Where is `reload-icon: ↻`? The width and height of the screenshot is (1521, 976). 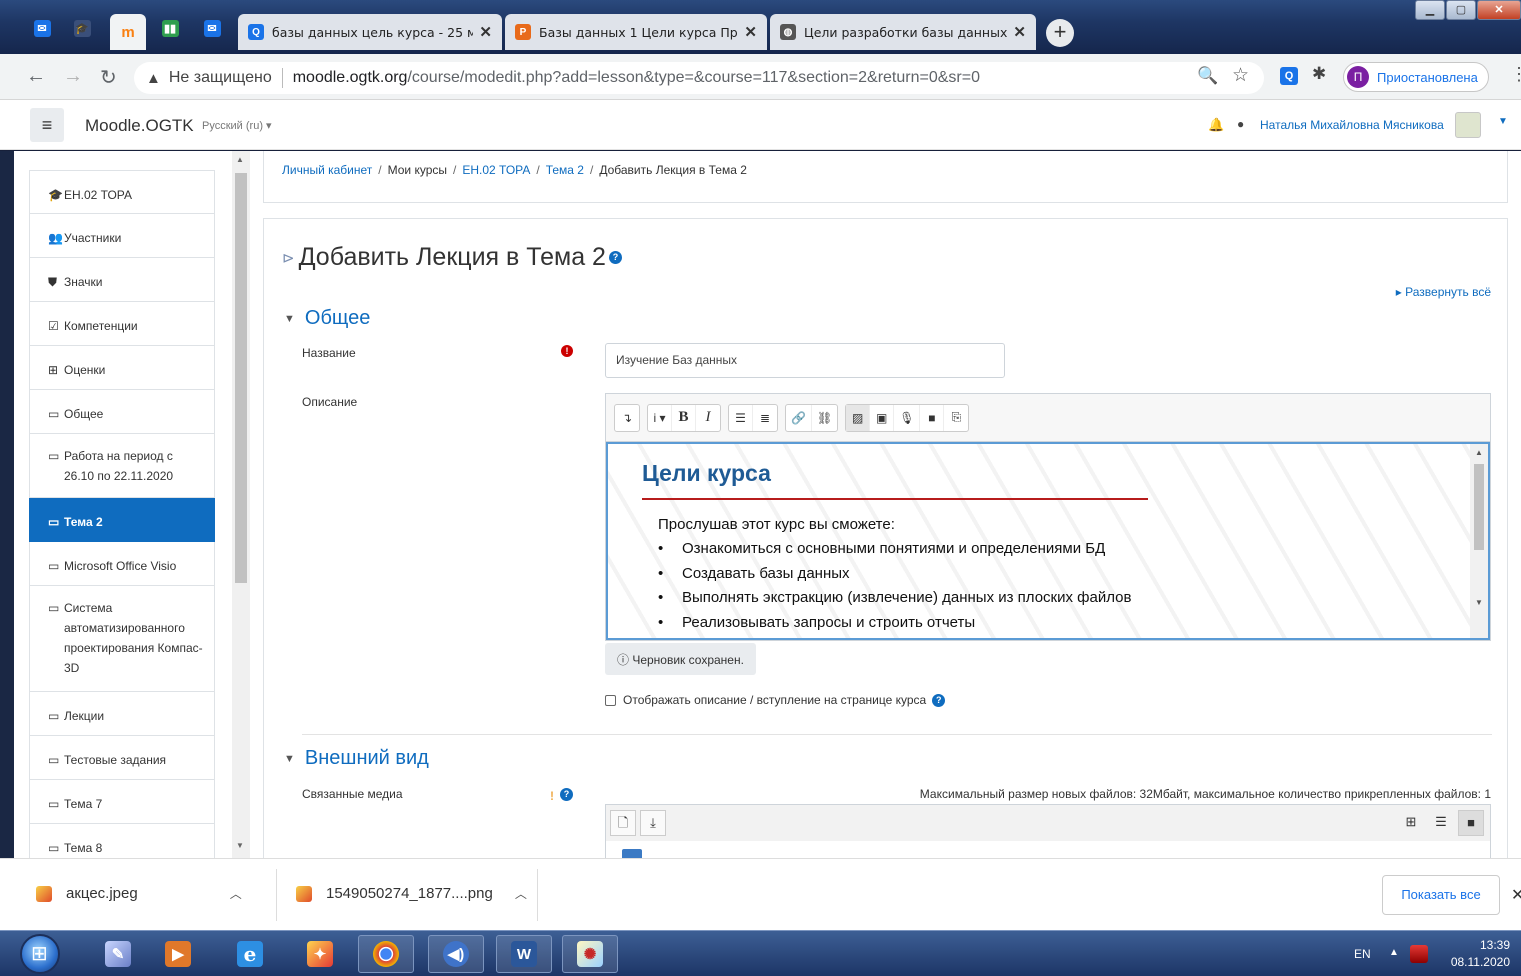 reload-icon: ↻ is located at coordinates (108, 77).